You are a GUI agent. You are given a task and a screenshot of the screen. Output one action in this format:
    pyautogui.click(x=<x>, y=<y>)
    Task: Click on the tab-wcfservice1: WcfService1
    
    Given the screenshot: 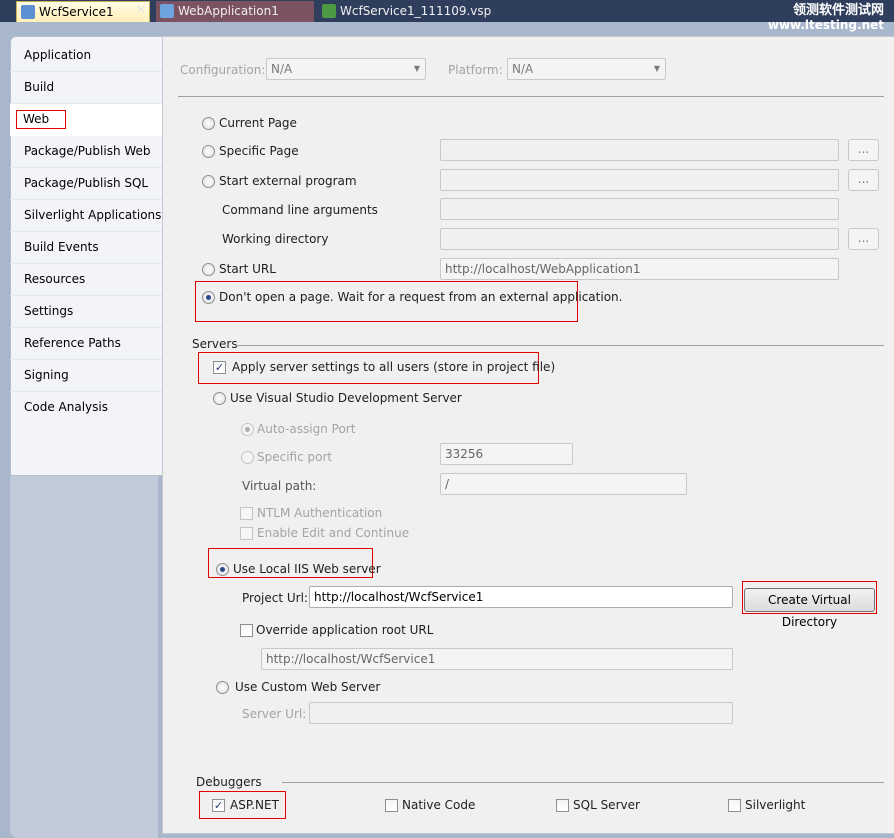 What is the action you would take?
    pyautogui.click(x=83, y=11)
    